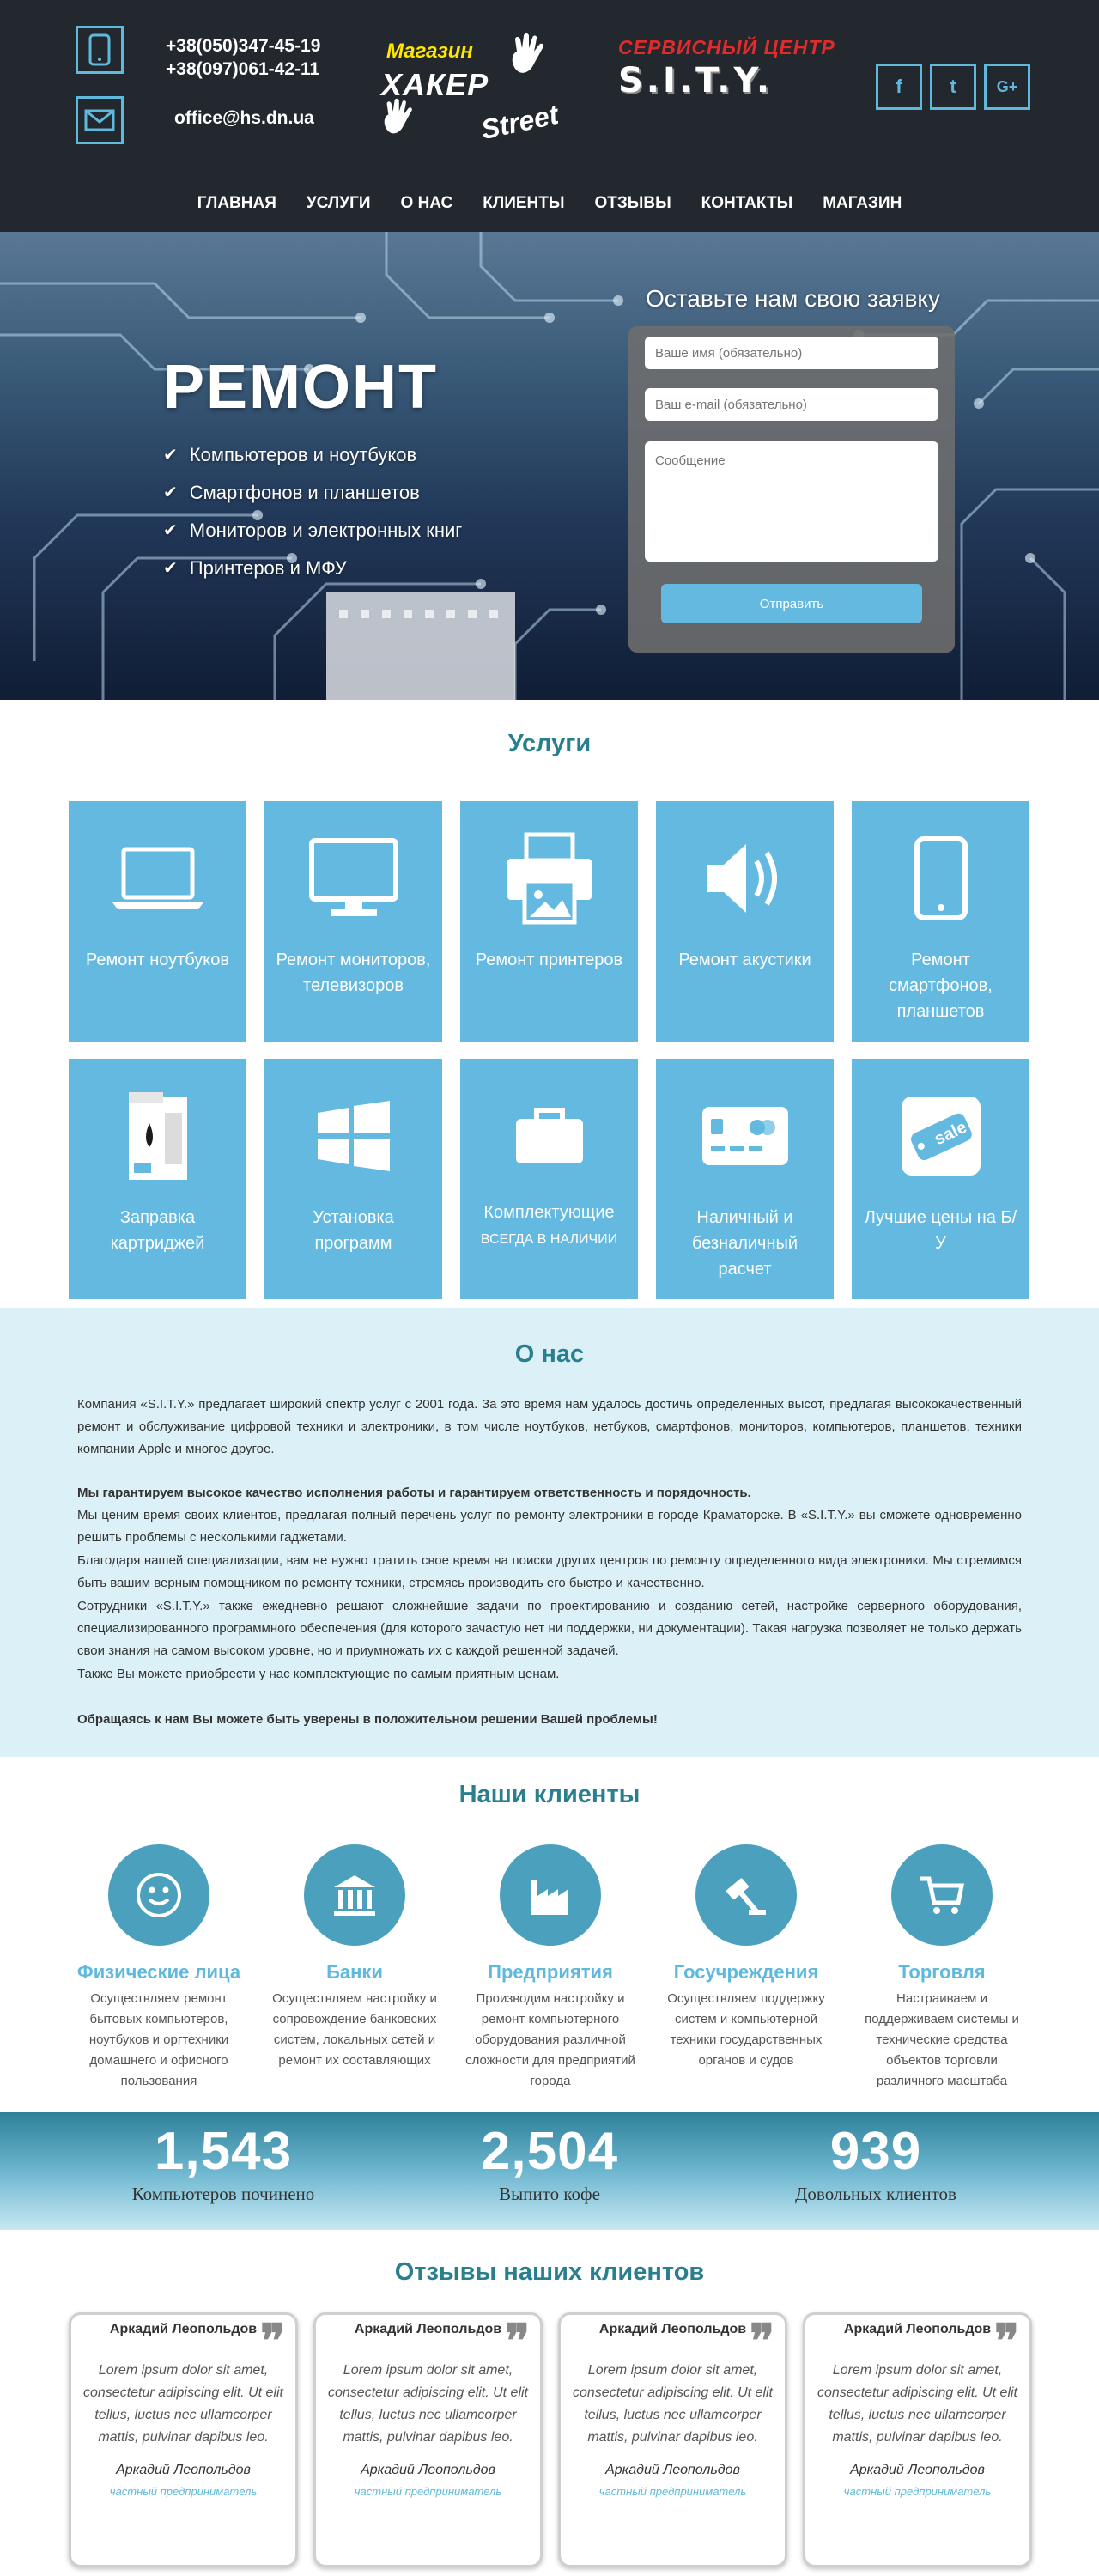  What do you see at coordinates (549, 1135) in the screenshot?
I see `toolbox-icon` at bounding box center [549, 1135].